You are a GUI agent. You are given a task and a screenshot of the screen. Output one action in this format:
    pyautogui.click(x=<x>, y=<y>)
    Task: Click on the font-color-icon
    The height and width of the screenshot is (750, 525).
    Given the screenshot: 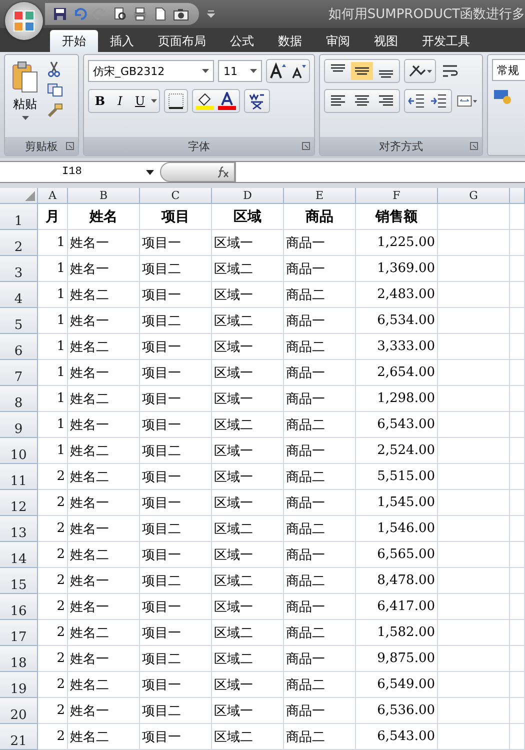 What is the action you would take?
    pyautogui.click(x=227, y=101)
    